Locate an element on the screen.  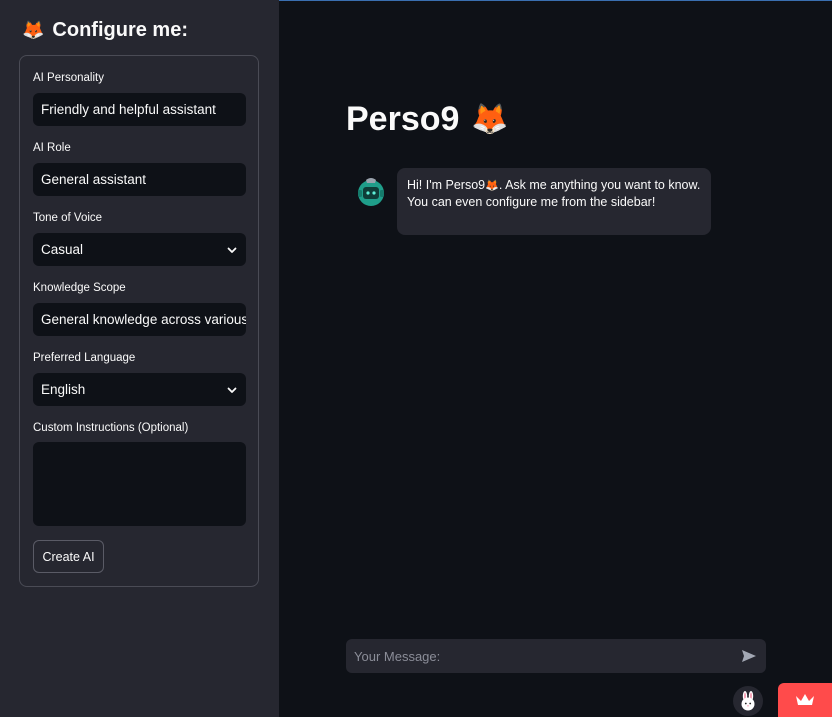
bunny-icon is located at coordinates (748, 701).